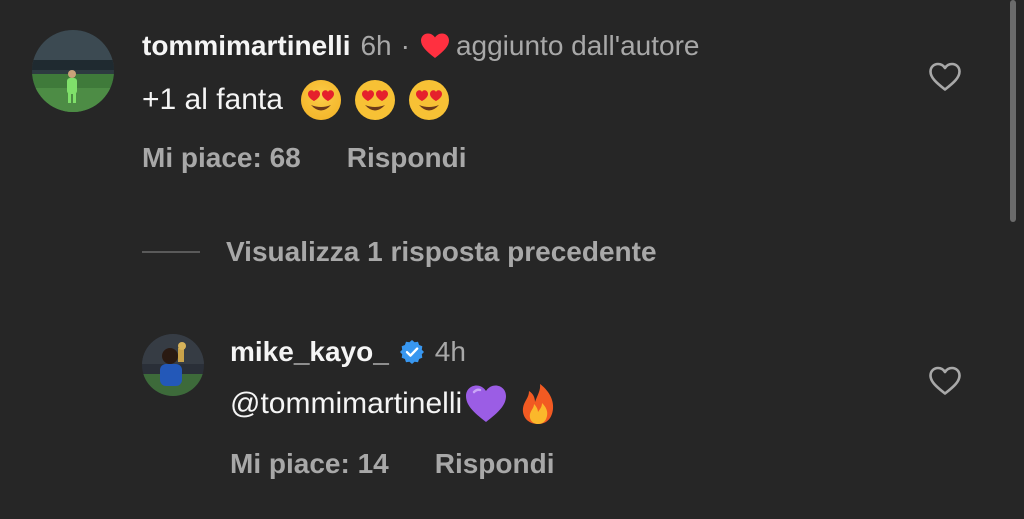 The image size is (1024, 519). Describe the element at coordinates (392, 464) in the screenshot. I see `reply-actions: Mi piace: 14 Rispondi` at that location.